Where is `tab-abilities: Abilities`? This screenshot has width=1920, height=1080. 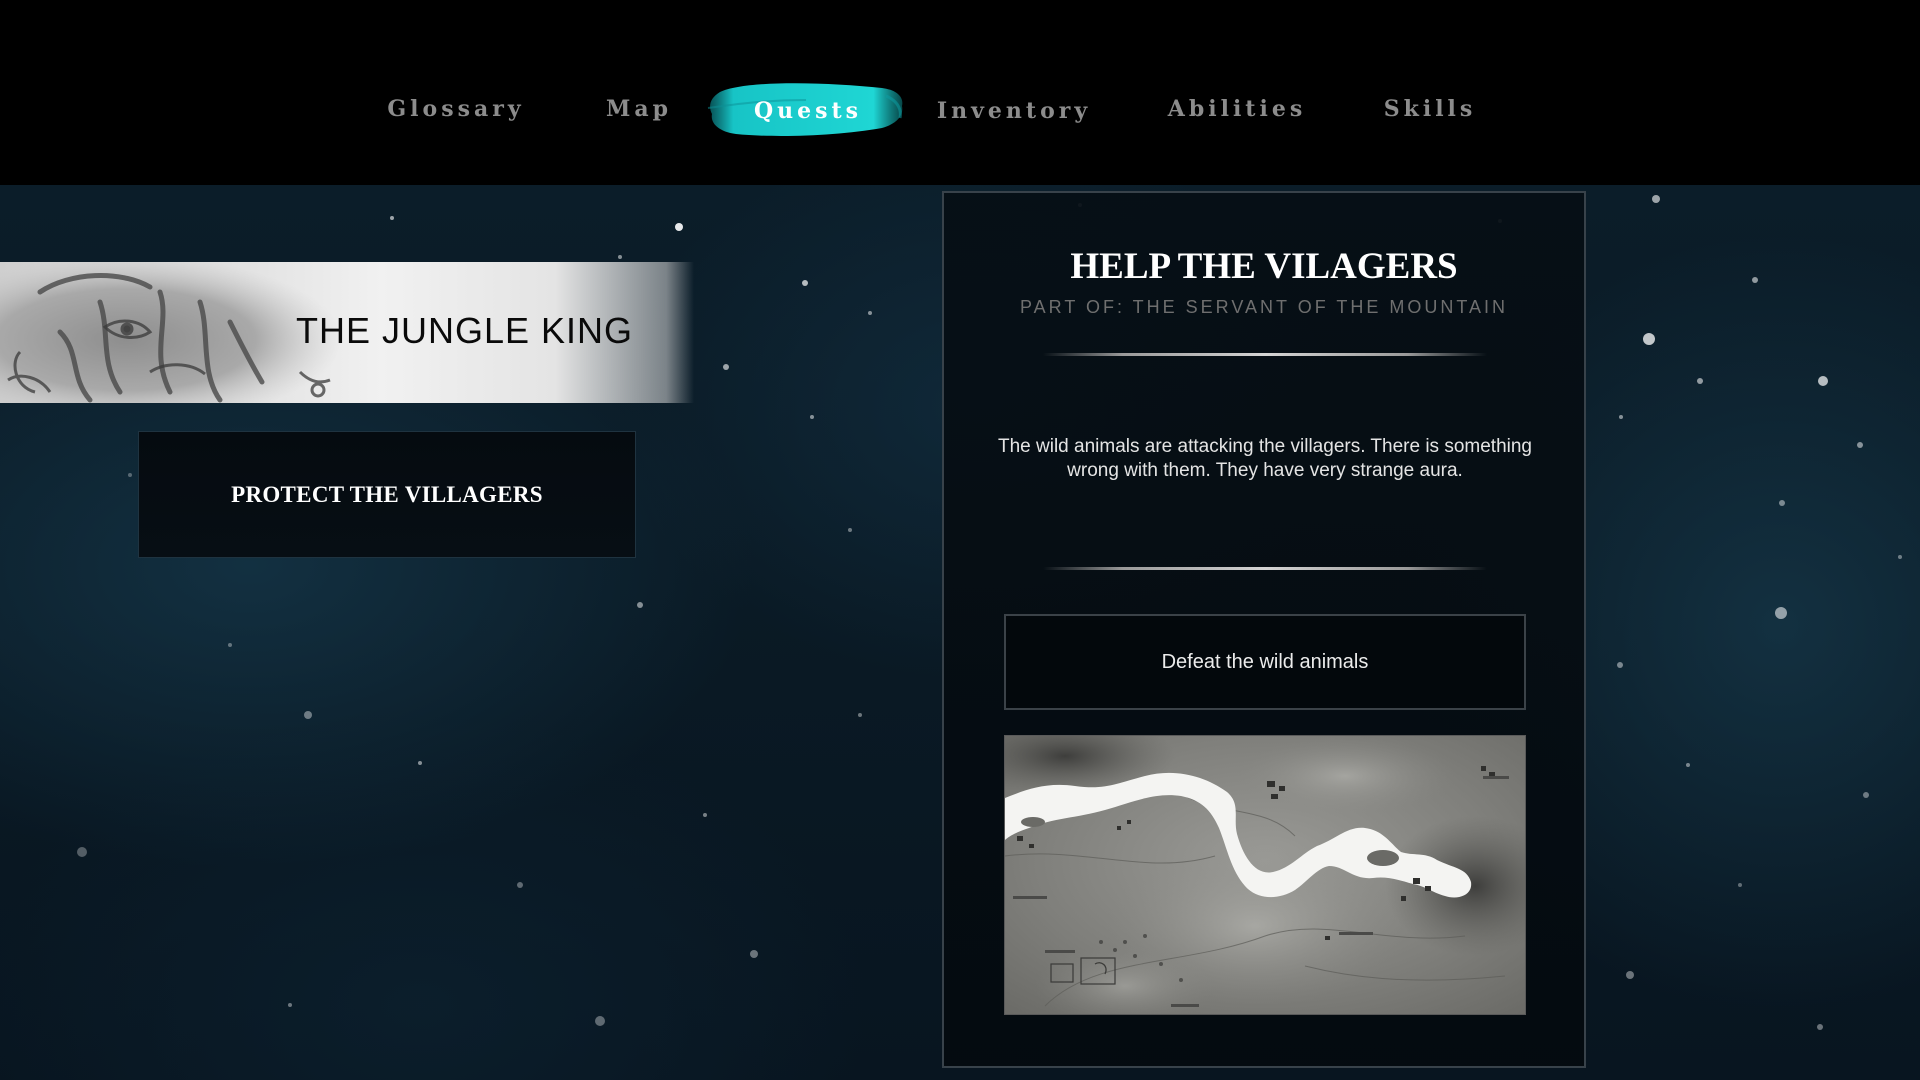 tab-abilities: Abilities is located at coordinates (1237, 109).